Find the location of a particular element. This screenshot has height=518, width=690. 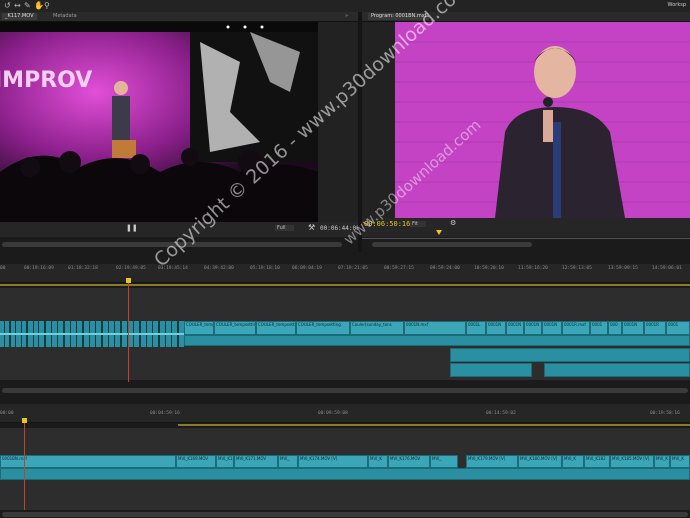

upper-audio-track is located at coordinates (570, 364).